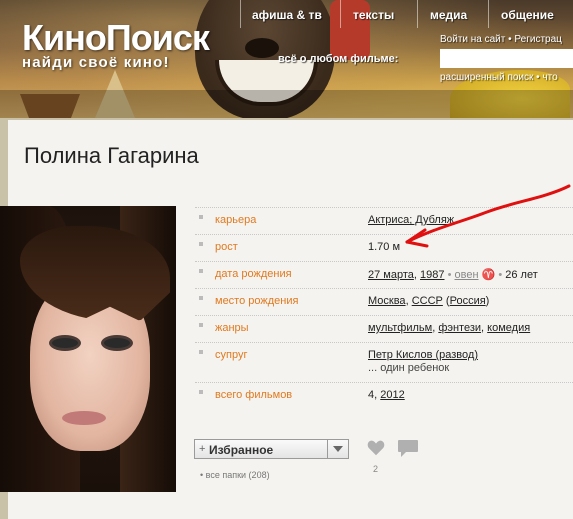 This screenshot has width=573, height=519. What do you see at coordinates (376, 448) in the screenshot?
I see `heart-icon` at bounding box center [376, 448].